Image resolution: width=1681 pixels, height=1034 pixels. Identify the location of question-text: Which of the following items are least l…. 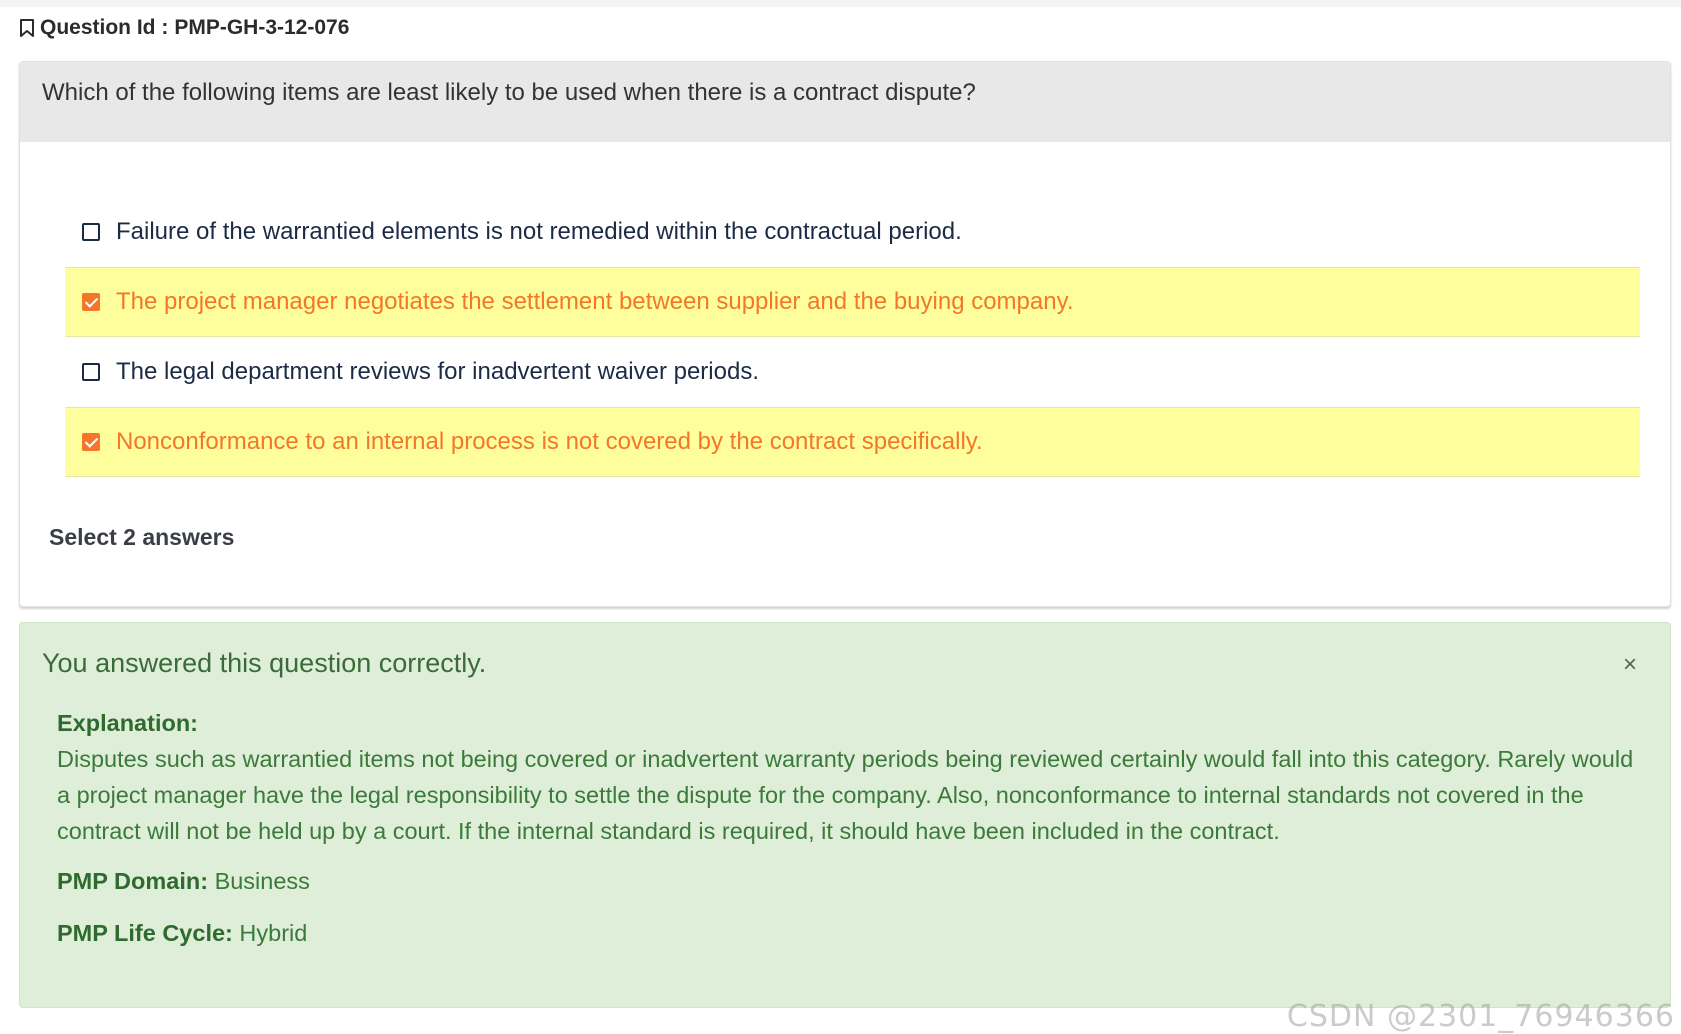
(845, 102).